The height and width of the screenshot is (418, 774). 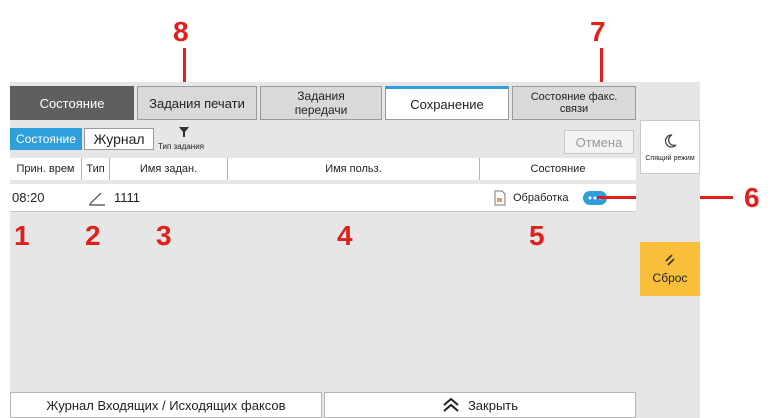 I want to click on close-button: Закрыть, so click(x=480, y=405).